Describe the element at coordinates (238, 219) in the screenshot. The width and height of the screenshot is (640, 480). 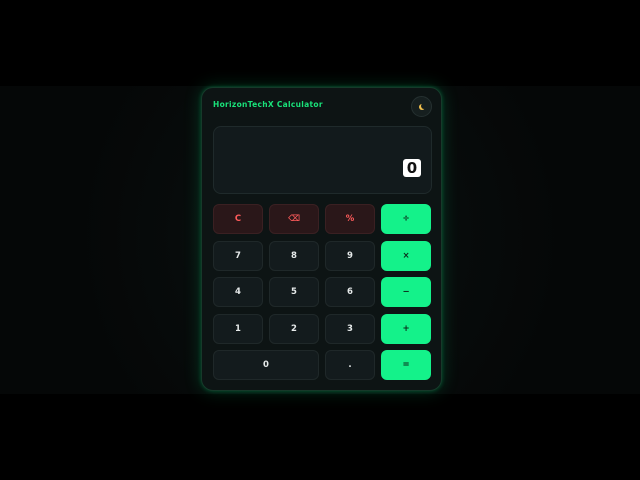
I see `clear-button: C` at that location.